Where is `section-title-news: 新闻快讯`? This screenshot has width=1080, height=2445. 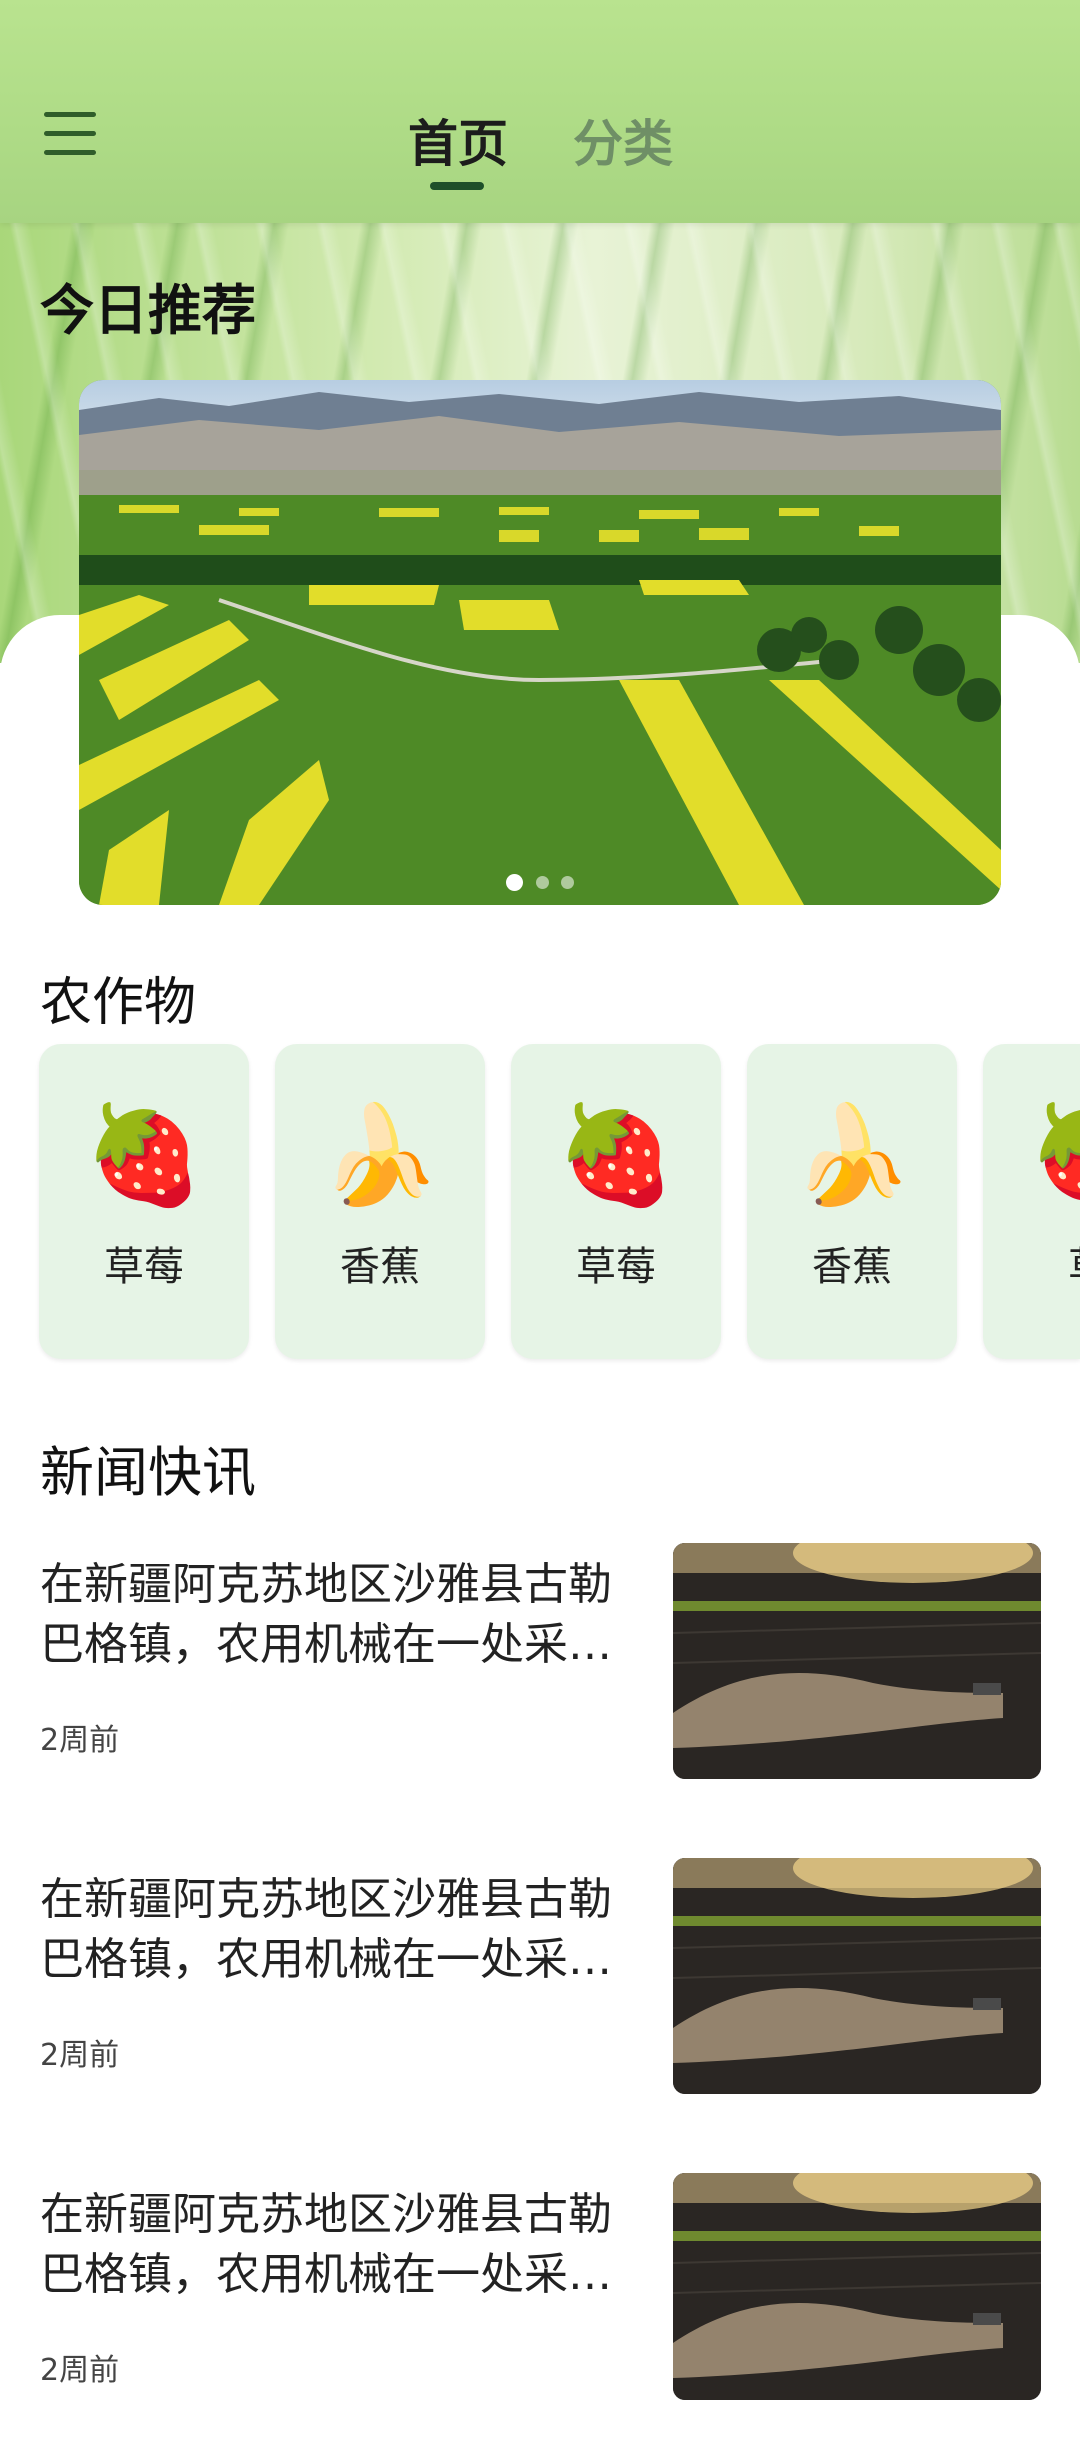
section-title-news: 新闻快讯 is located at coordinates (148, 1472).